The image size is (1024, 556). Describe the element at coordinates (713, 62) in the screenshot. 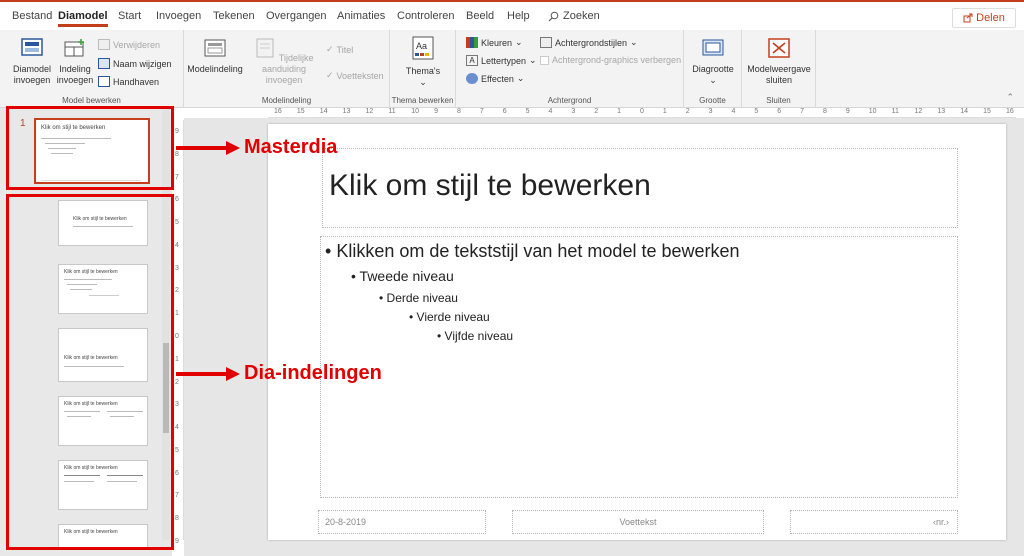

I see `diagrootte-button: Diagrootte ⌄` at that location.